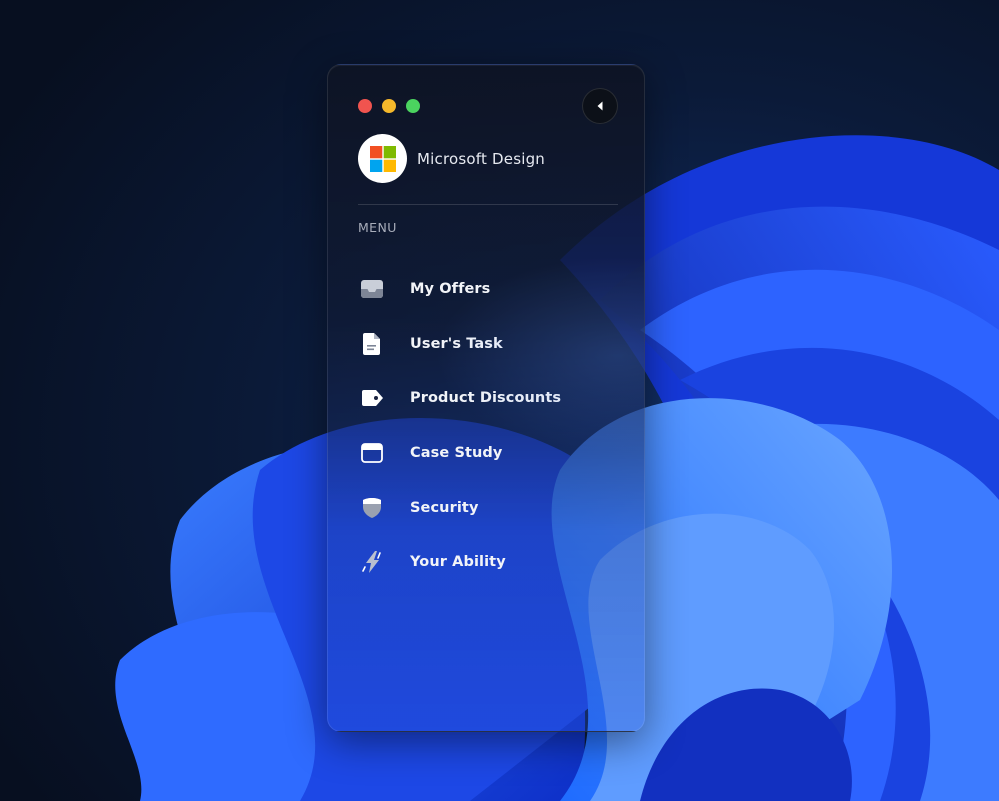  Describe the element at coordinates (372, 453) in the screenshot. I see `browser-window-icon` at that location.